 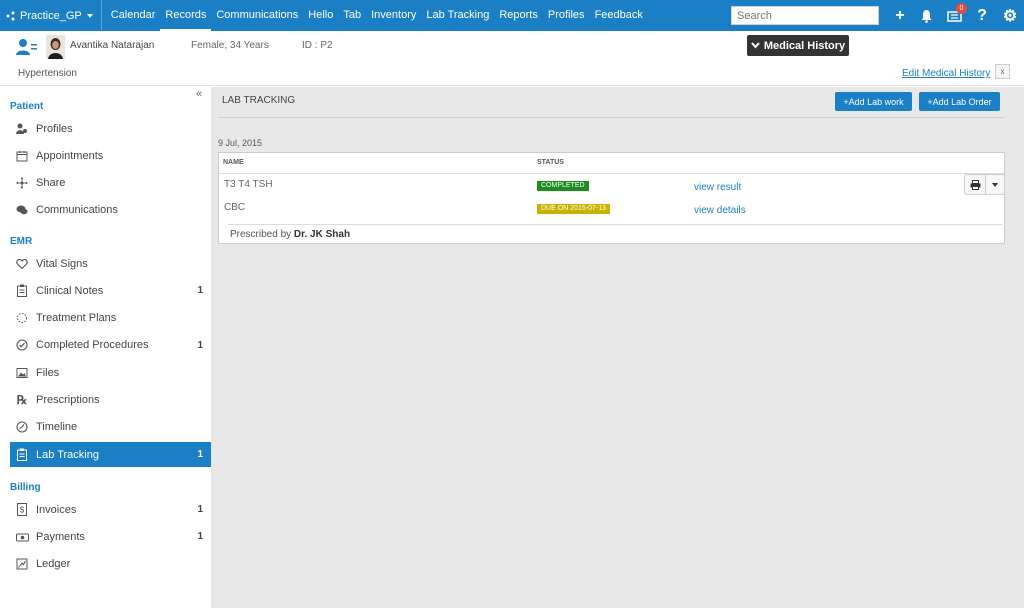 I want to click on lab-test-name: T3 T4 TSH, so click(x=248, y=184).